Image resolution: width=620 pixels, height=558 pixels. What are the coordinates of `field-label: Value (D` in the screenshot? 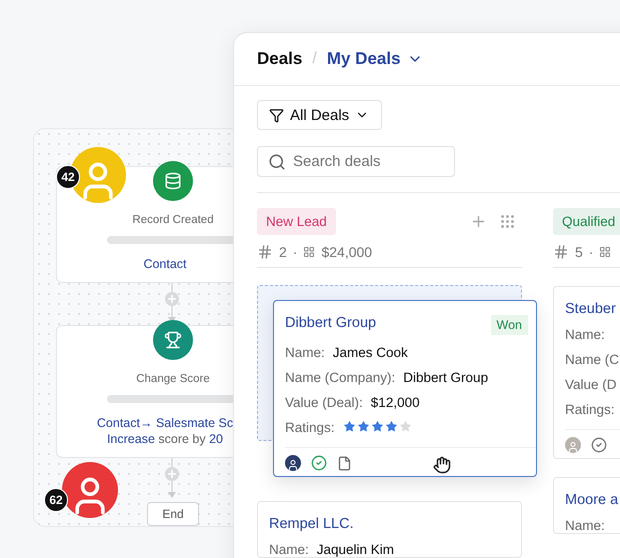 It's located at (591, 384).